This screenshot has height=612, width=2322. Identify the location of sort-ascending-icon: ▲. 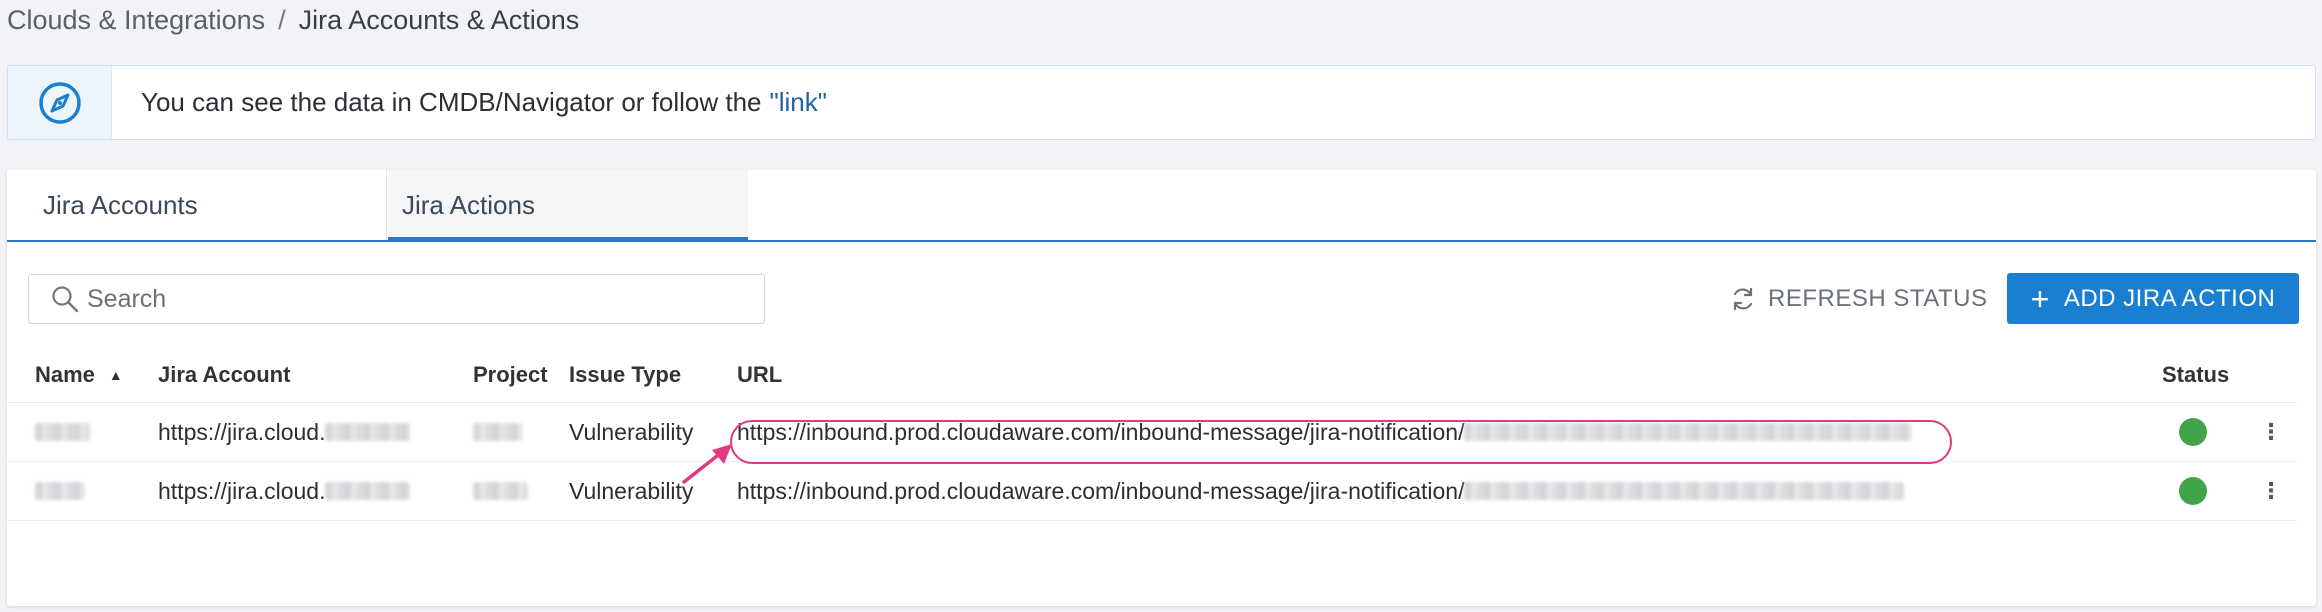
(115, 375).